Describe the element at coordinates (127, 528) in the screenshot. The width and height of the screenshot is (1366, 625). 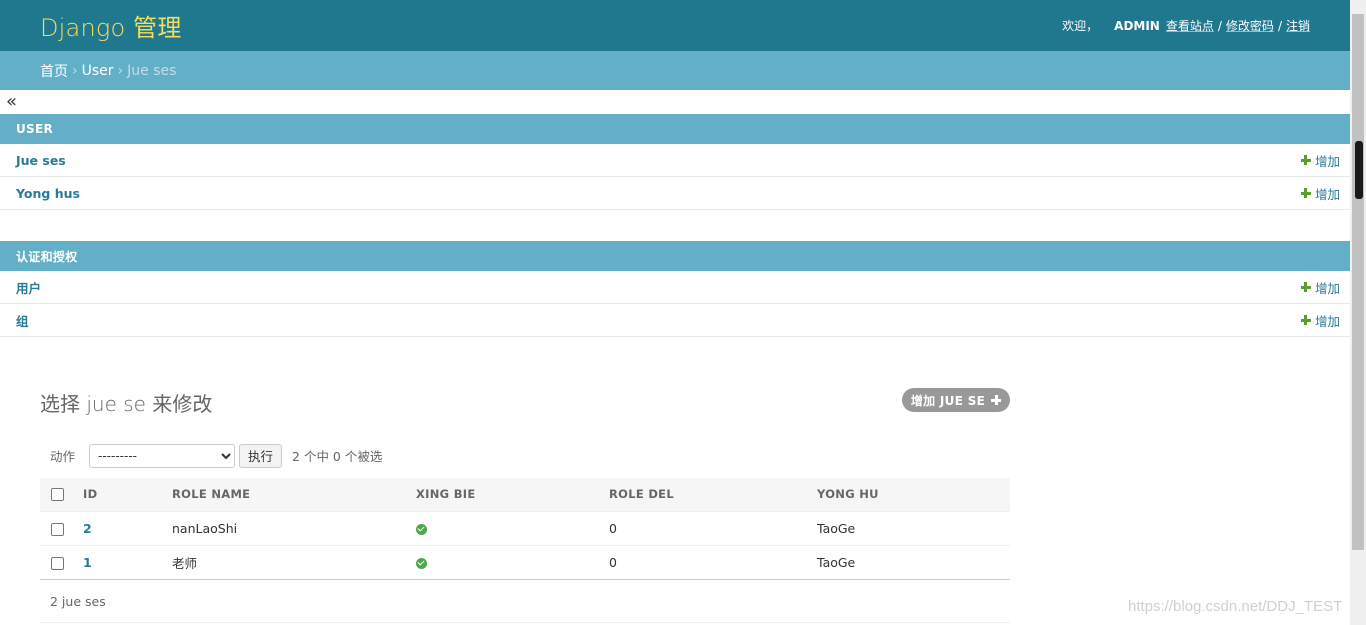
I see `id-cell: 2` at that location.